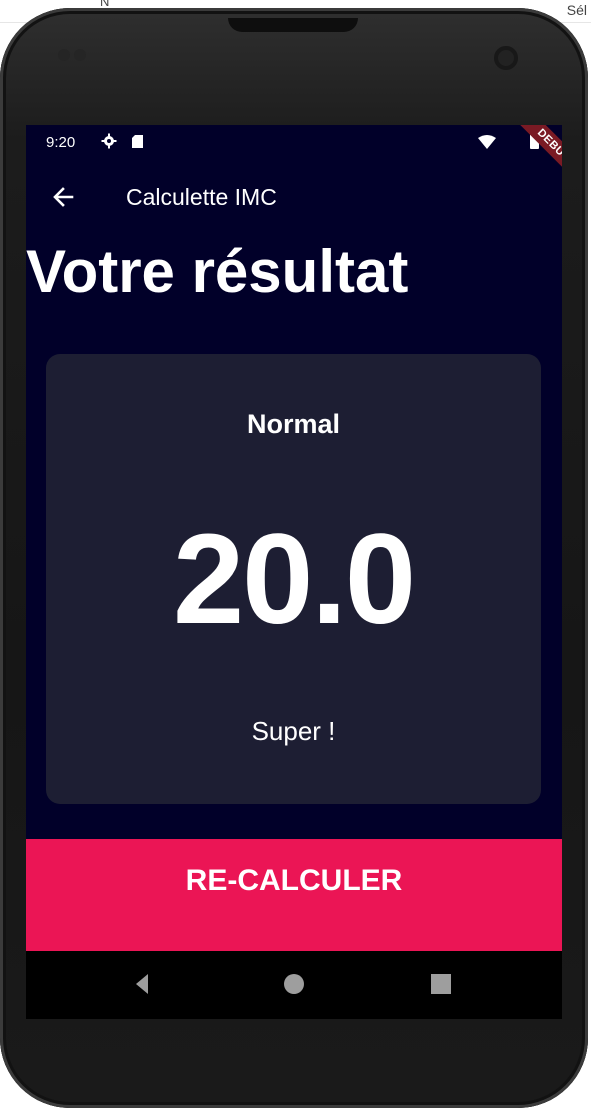 The height and width of the screenshot is (1108, 591). I want to click on gear-icon, so click(109, 141).